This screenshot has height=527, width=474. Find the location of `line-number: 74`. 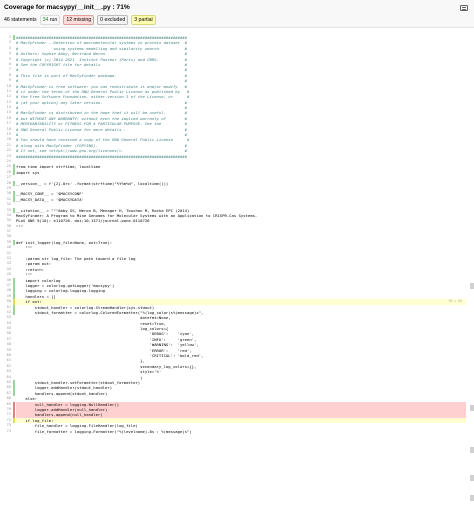

line-number: 74 is located at coordinates (5, 431).